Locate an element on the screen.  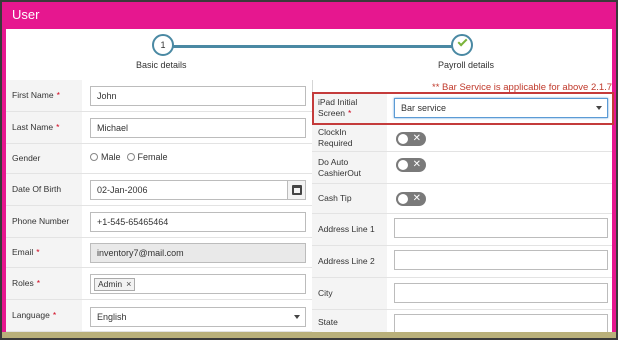
roles-row: Roles * Admin × is located at coordinates (159, 284).